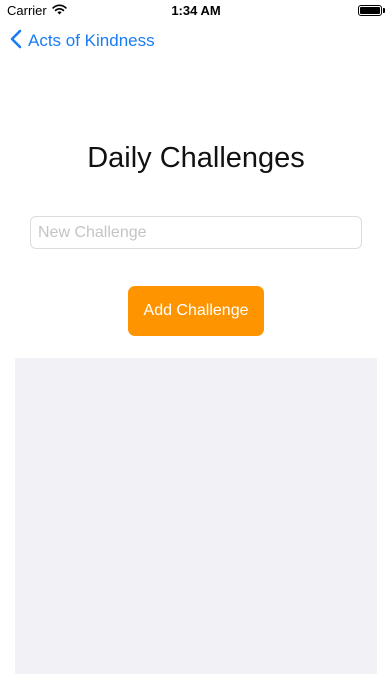 The width and height of the screenshot is (392, 696). I want to click on page-title: Daily Challenges, so click(196, 158).